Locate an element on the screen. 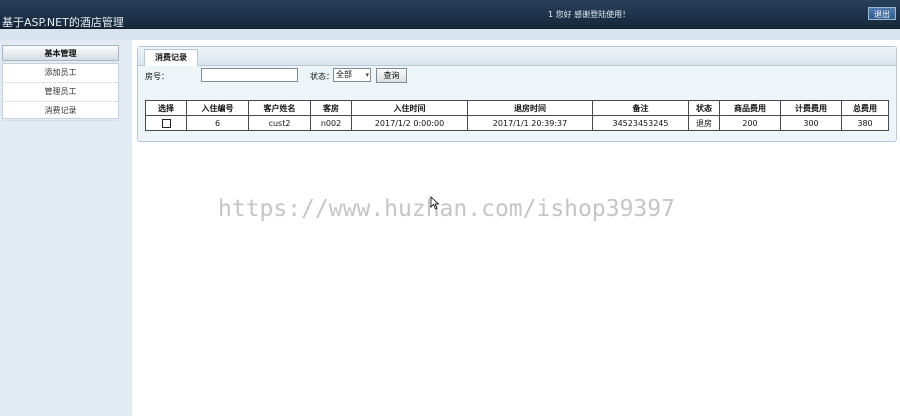  top-bar: 基于ASP.NET的酒店管理 1 您好 感谢登陆使用！ 退出 is located at coordinates (450, 14).